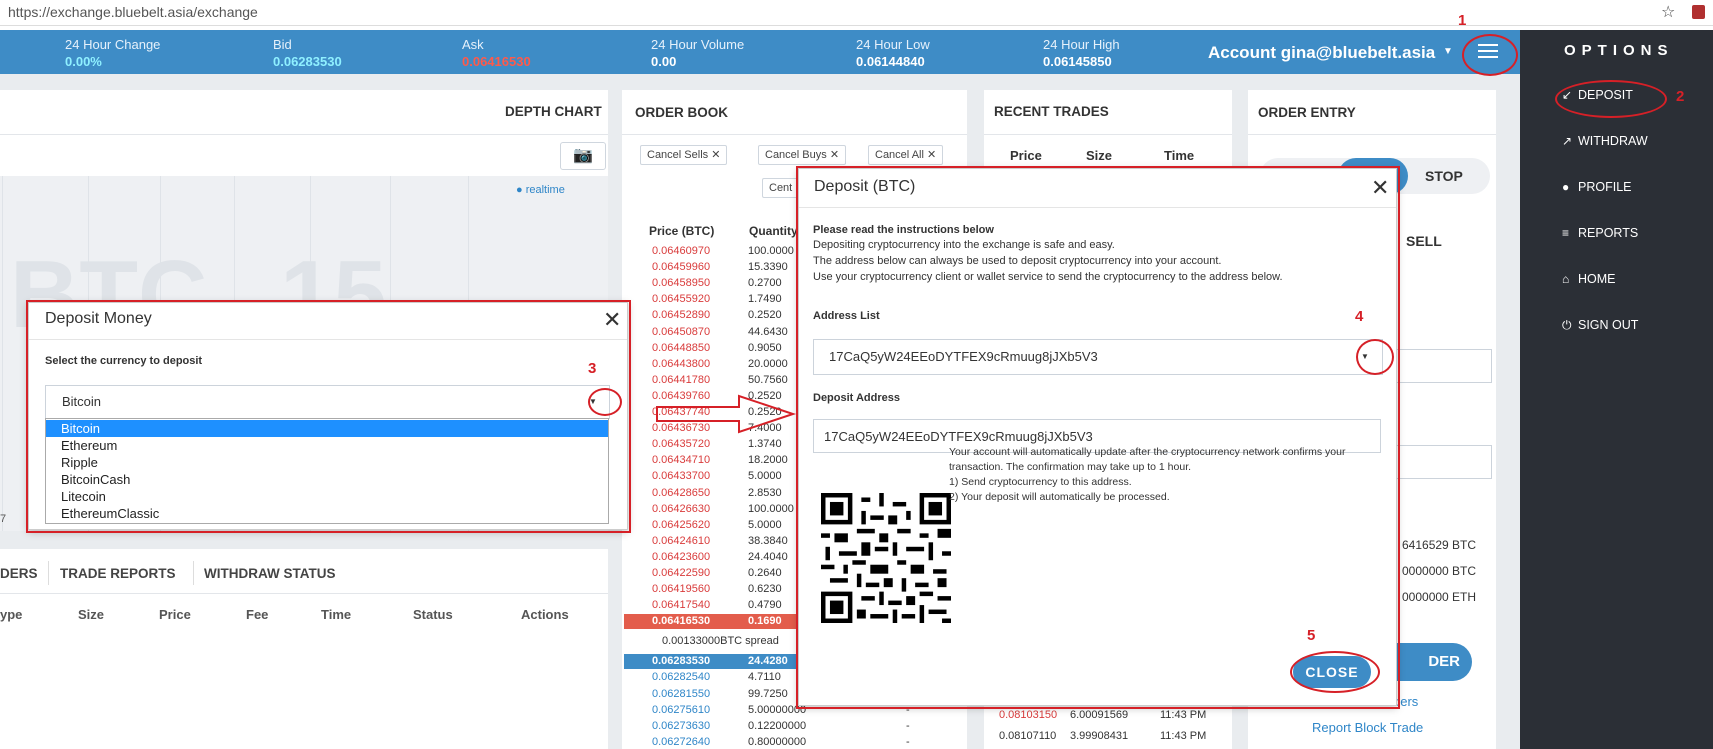 This screenshot has height=749, width=1713. Describe the element at coordinates (1490, 55) in the screenshot. I see `annotation-circle-menu` at that location.